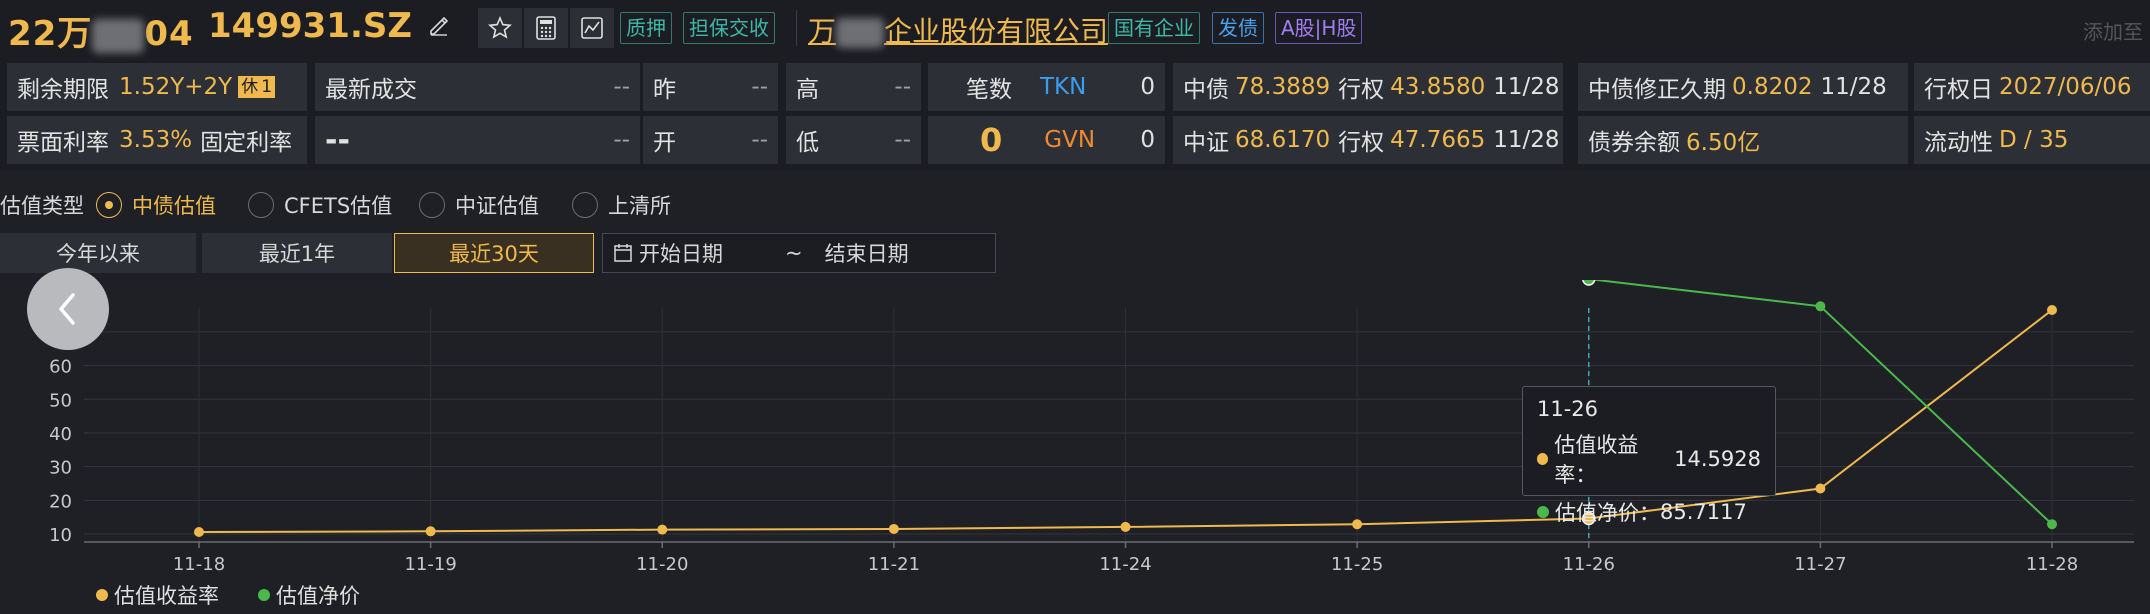 The image size is (2150, 614). What do you see at coordinates (1589, 564) in the screenshot?
I see `x-tick-label: 11-26` at bounding box center [1589, 564].